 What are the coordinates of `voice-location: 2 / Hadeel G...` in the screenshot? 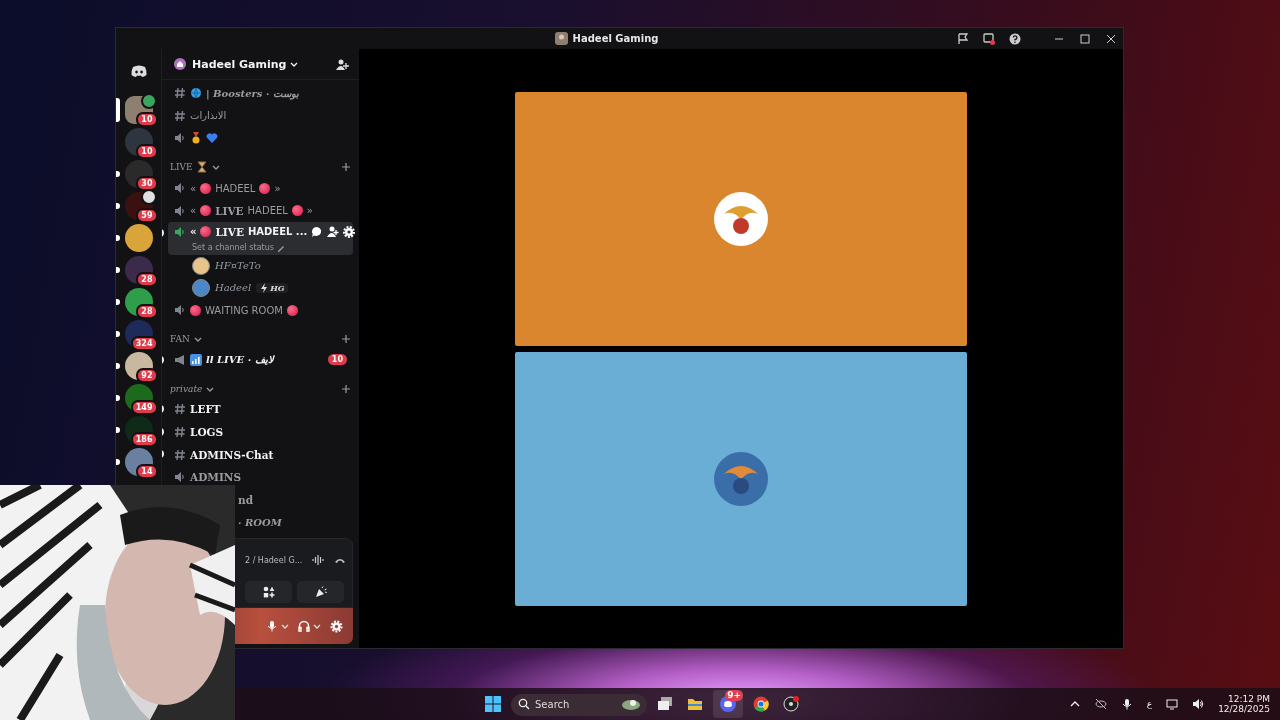 It's located at (274, 560).